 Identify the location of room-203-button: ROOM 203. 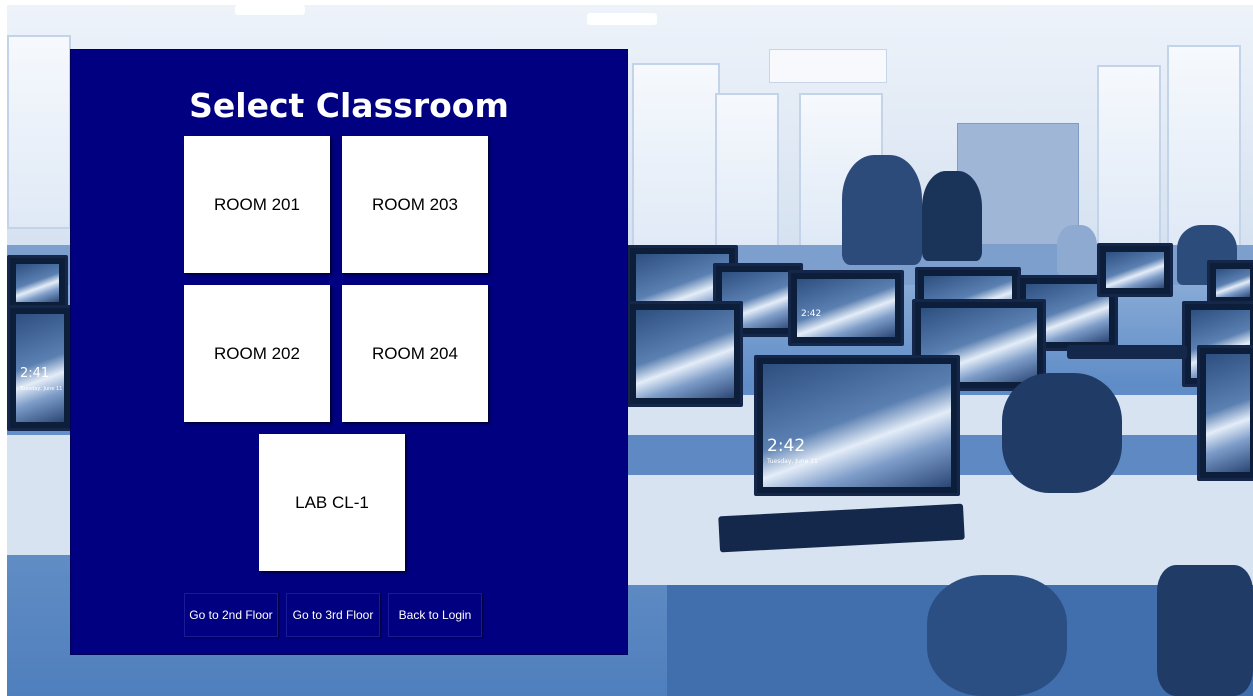
(415, 204).